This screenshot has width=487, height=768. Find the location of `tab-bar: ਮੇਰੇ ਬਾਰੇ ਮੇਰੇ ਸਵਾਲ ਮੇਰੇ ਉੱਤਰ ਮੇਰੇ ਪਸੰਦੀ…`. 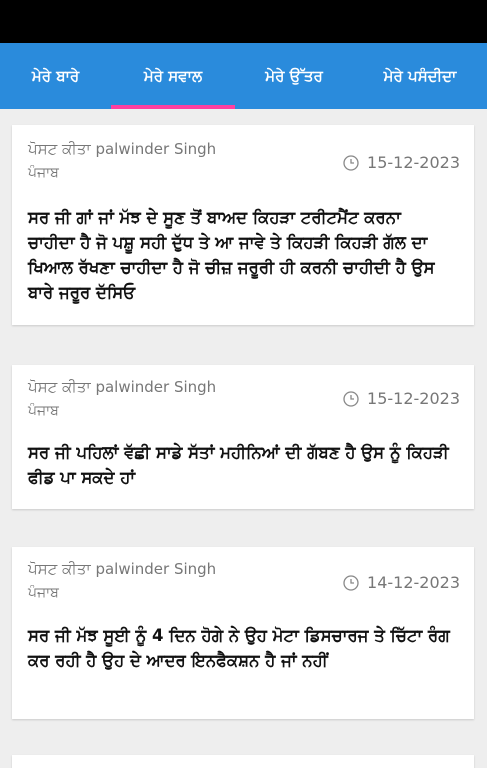

tab-bar: ਮੇਰੇ ਬਾਰੇ ਮੇਰੇ ਸਵਾਲ ਮੇਰੇ ਉੱਤਰ ਮੇਰੇ ਪਸੰਦੀ… is located at coordinates (243, 76).